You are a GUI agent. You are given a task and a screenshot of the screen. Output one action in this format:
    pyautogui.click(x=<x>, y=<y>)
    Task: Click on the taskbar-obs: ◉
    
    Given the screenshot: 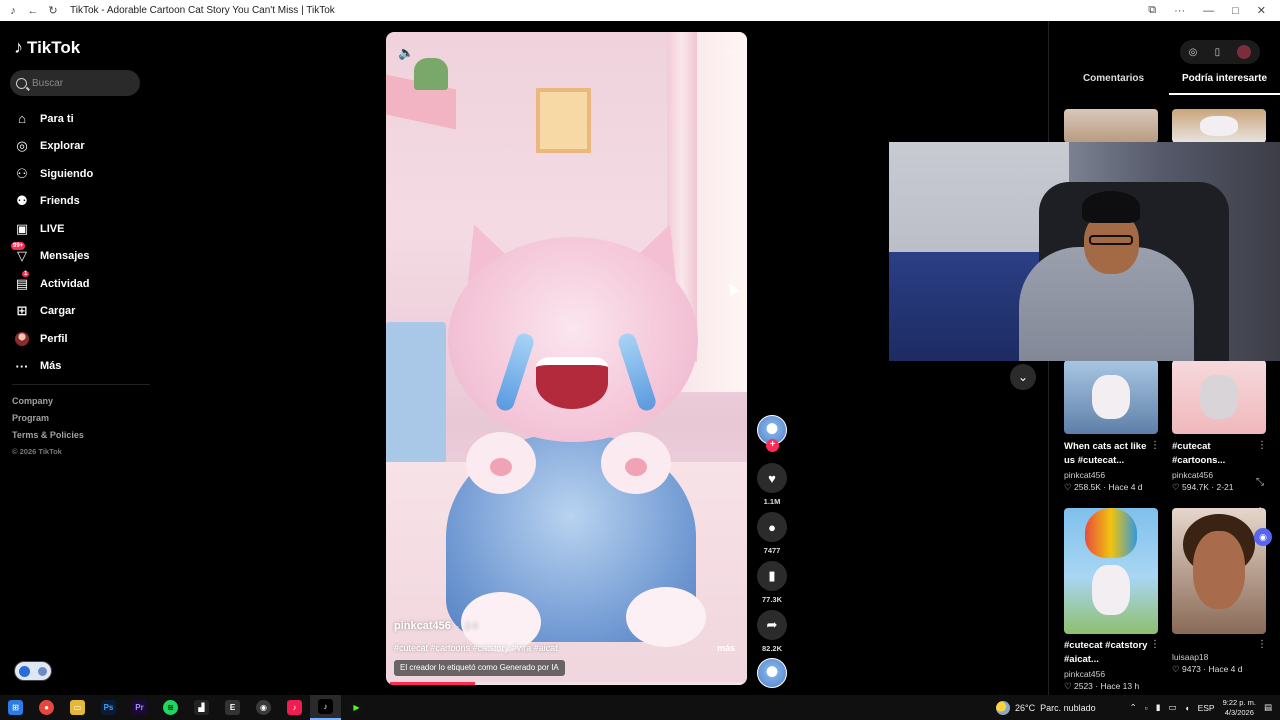 What is the action you would take?
    pyautogui.click(x=263, y=707)
    